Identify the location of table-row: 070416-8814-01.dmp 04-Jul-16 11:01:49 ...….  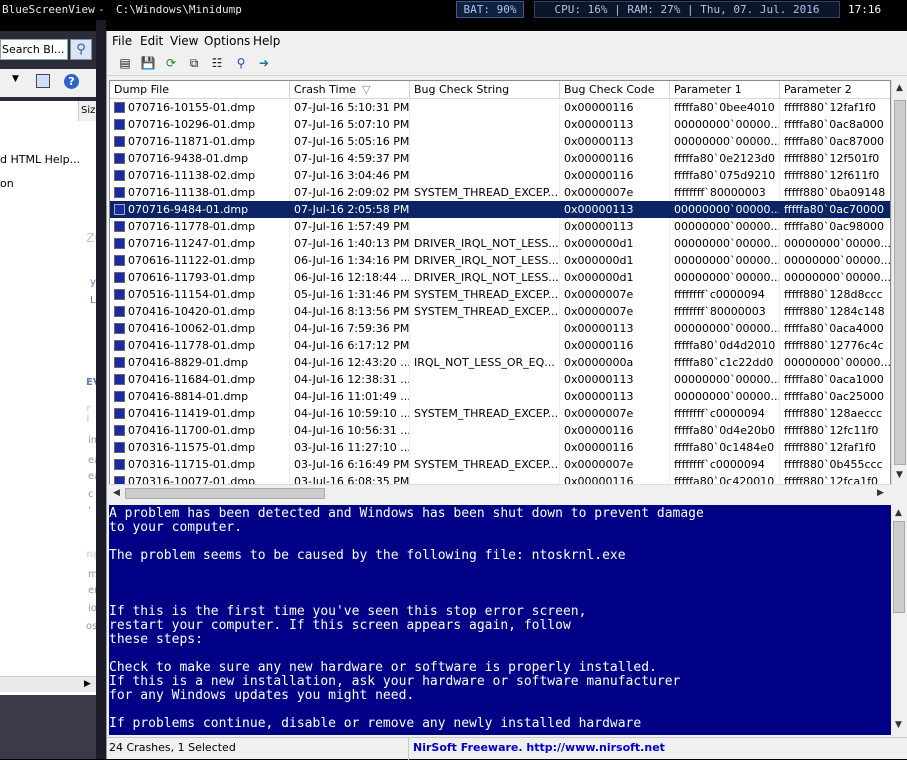
(500, 396).